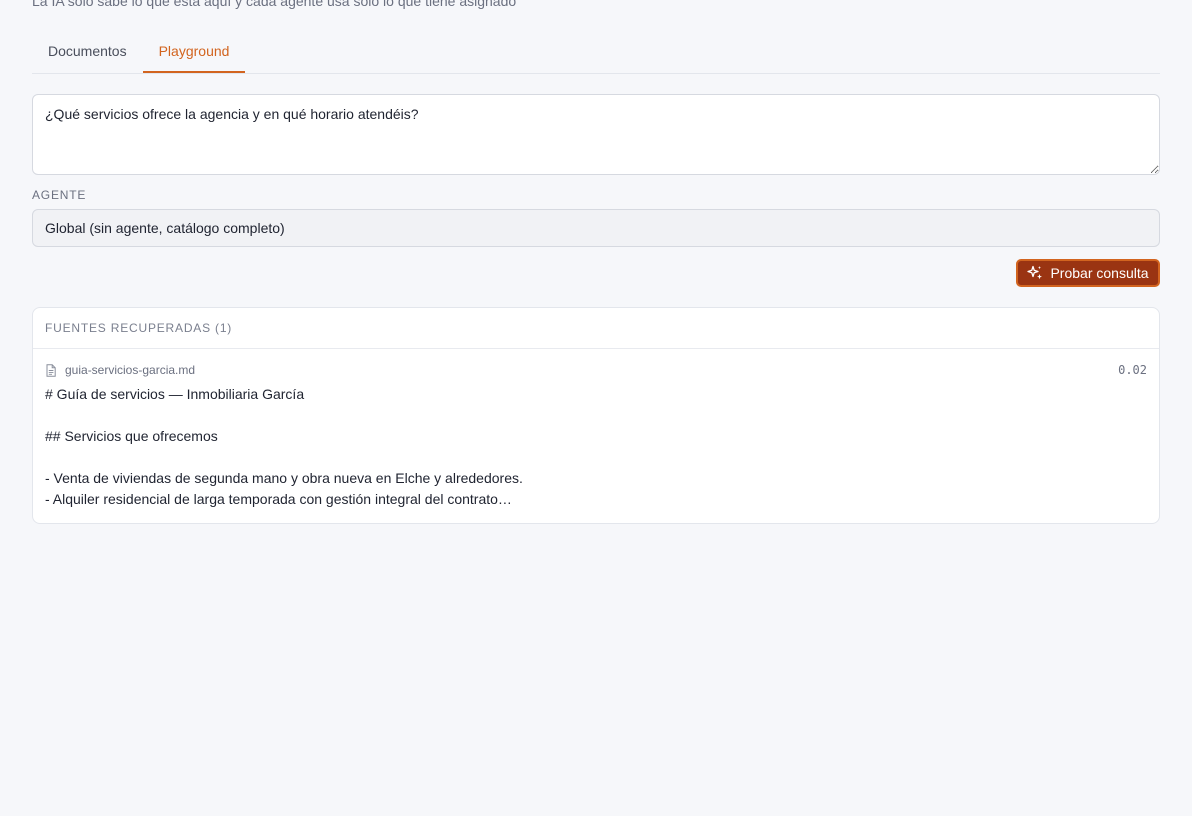  What do you see at coordinates (1035, 273) in the screenshot?
I see `sparkles-icon` at bounding box center [1035, 273].